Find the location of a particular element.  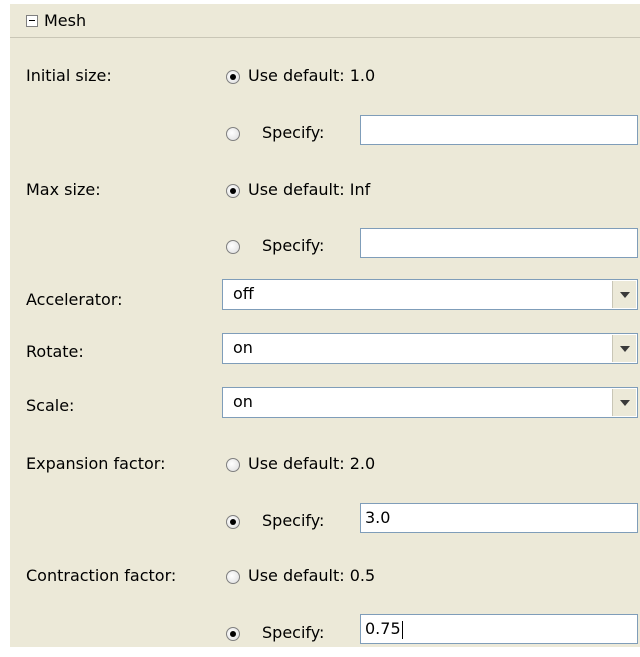

max-size-specify-label: Specify: is located at coordinates (293, 246).